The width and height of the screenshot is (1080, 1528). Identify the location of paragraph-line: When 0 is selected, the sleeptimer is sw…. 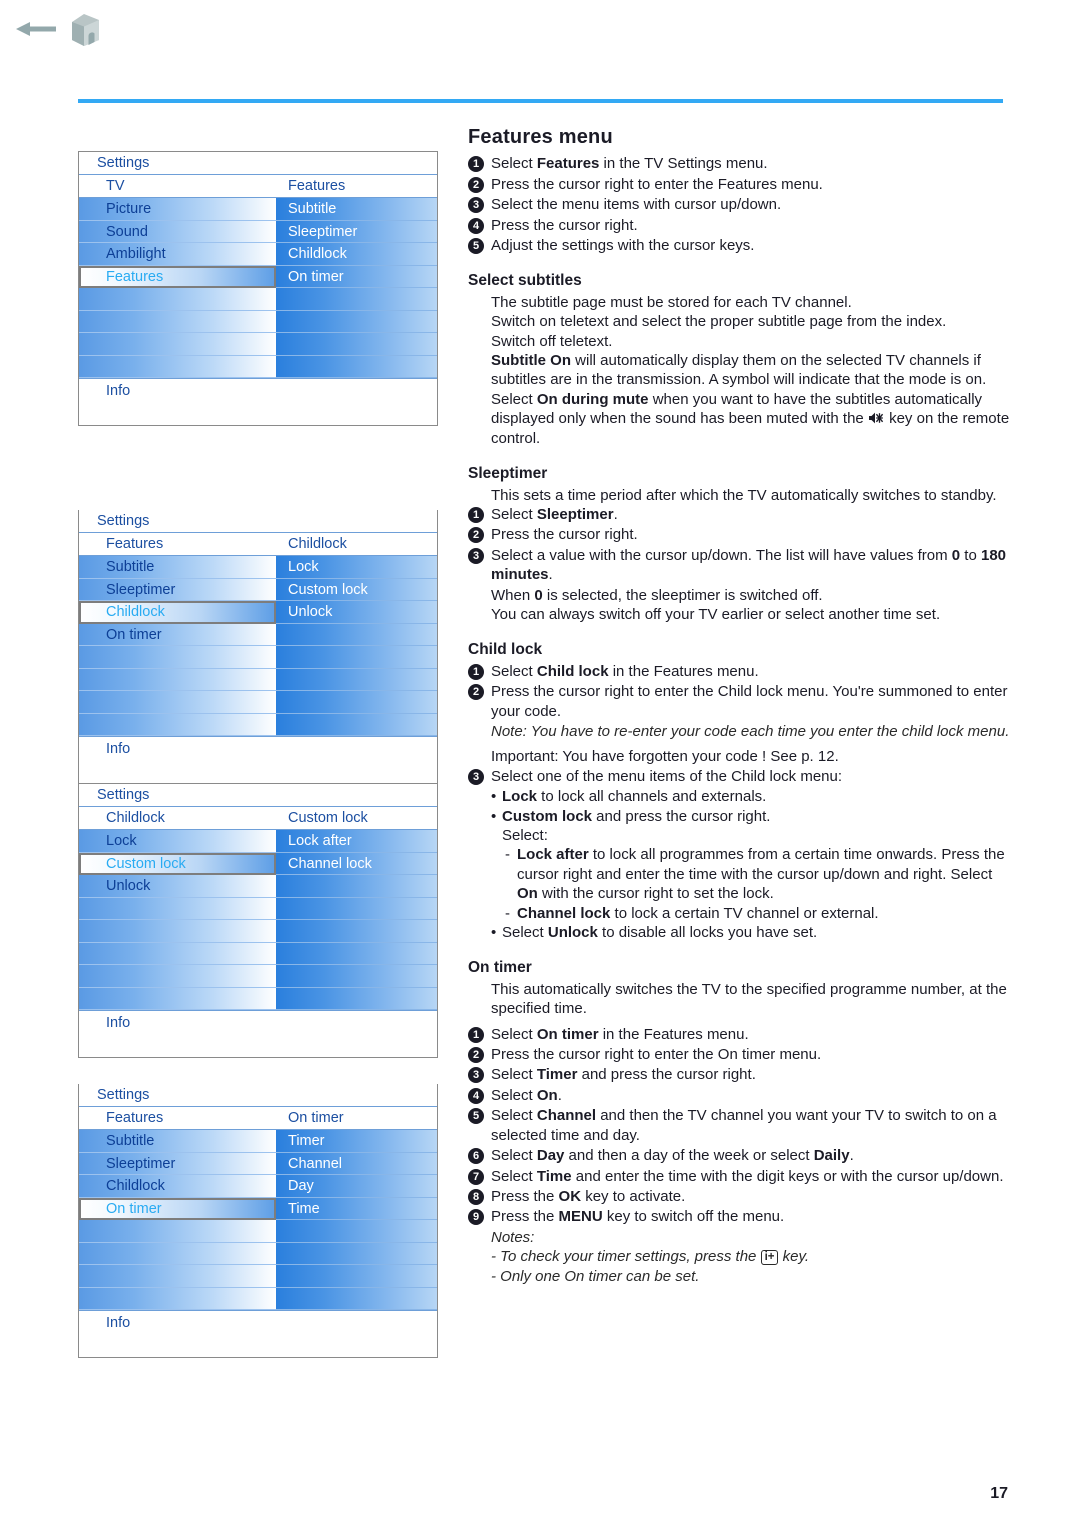
(657, 595).